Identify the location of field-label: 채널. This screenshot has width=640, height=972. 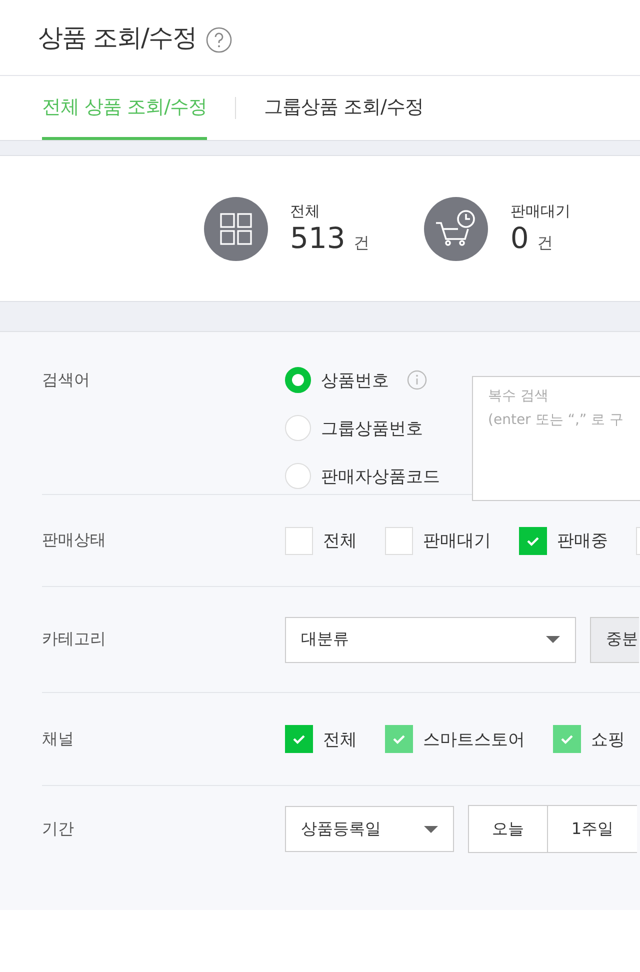
(58, 739).